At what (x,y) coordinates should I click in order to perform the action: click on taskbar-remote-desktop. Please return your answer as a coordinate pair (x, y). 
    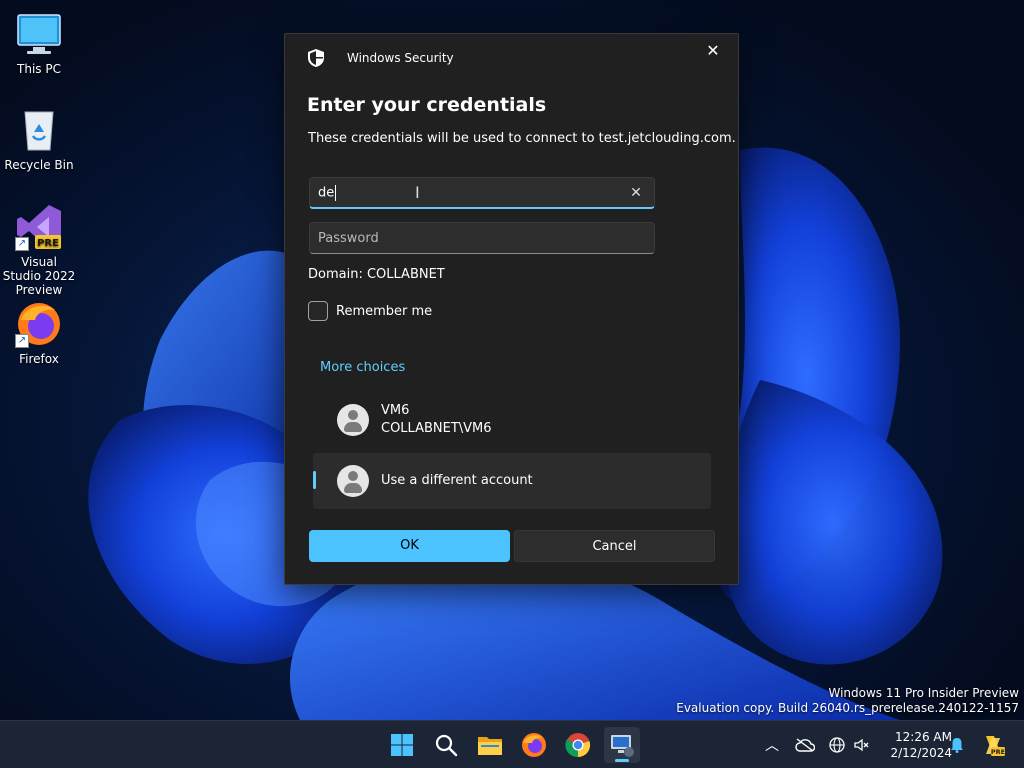
    Looking at the image, I should click on (622, 745).